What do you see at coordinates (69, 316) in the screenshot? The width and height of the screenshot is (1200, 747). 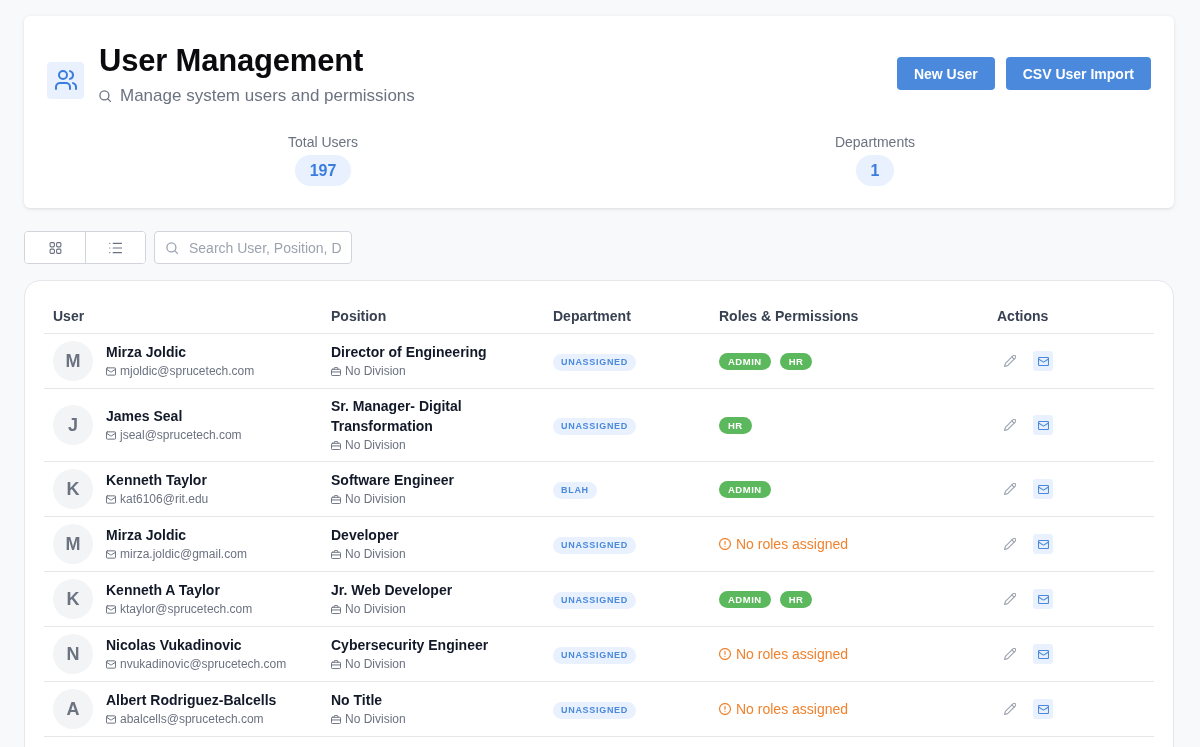 I see `column-header: User` at bounding box center [69, 316].